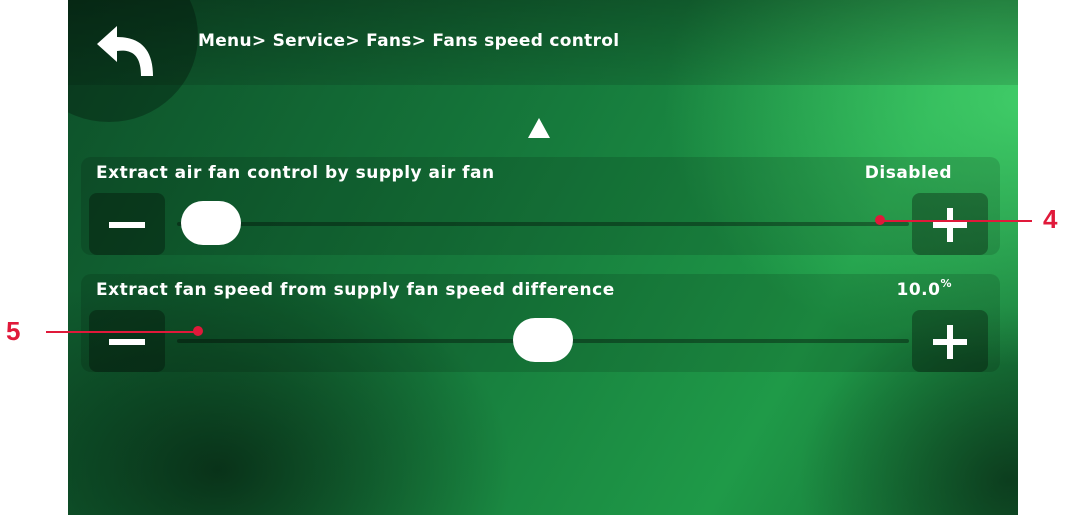 The width and height of the screenshot is (1067, 515). Describe the element at coordinates (1050, 219) in the screenshot. I see `callout-number-4: 4` at that location.